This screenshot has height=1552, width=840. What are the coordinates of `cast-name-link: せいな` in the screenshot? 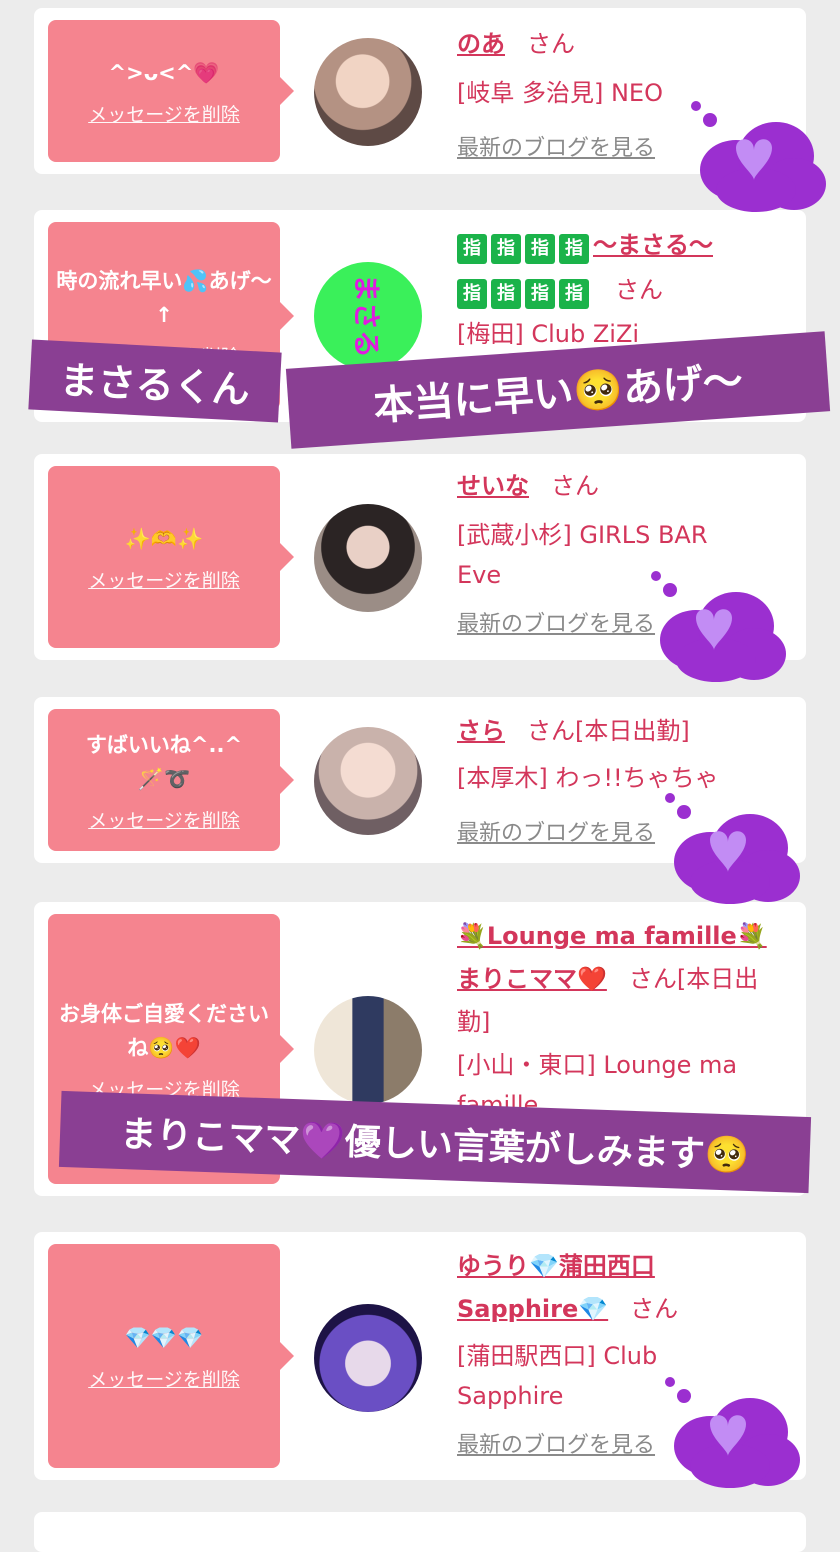 It's located at (493, 486).